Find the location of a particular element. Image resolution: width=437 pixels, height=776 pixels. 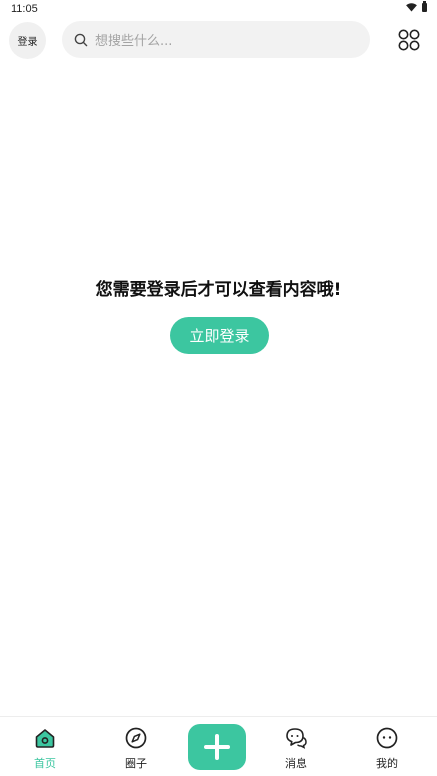

bottom-tab-bar: 首页 圈子 消息 我的 is located at coordinates (218, 746).